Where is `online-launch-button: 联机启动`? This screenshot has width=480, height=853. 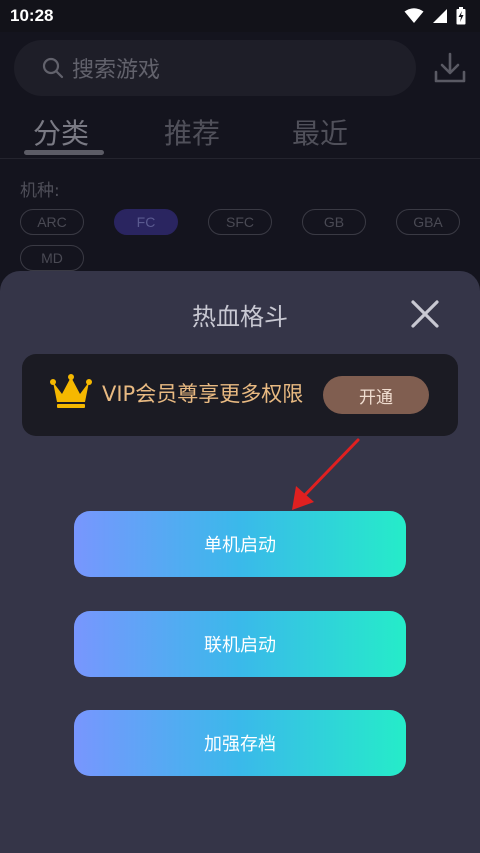
online-launch-button: 联机启动 is located at coordinates (240, 644).